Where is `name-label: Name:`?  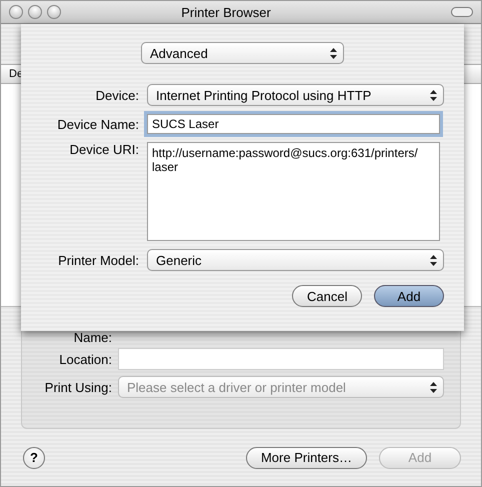 name-label: Name: is located at coordinates (92, 336).